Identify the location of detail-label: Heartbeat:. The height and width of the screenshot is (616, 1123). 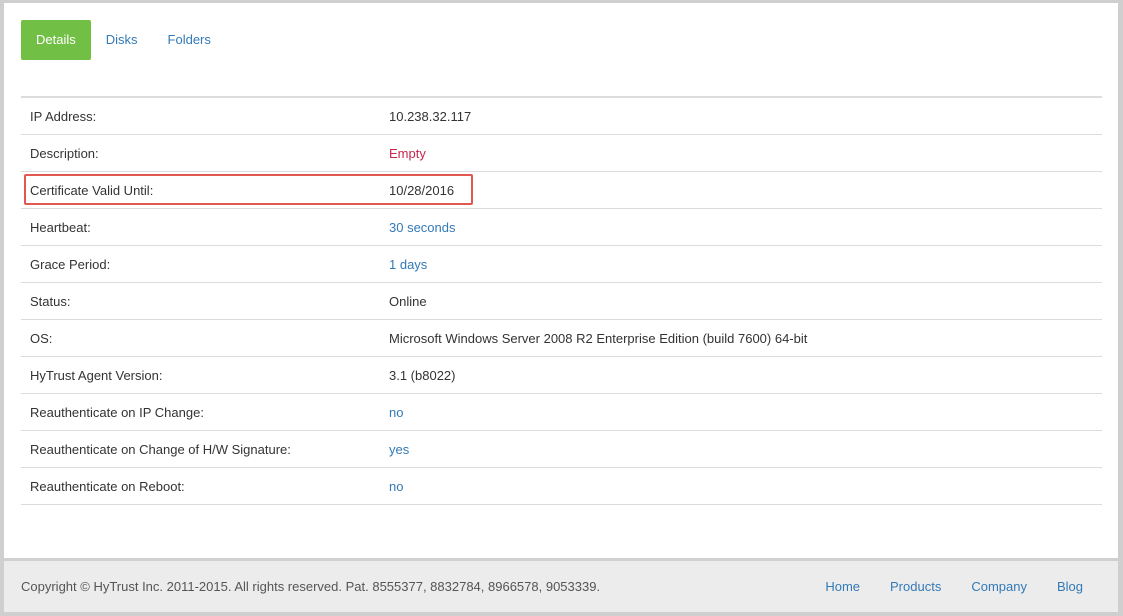
(60, 227).